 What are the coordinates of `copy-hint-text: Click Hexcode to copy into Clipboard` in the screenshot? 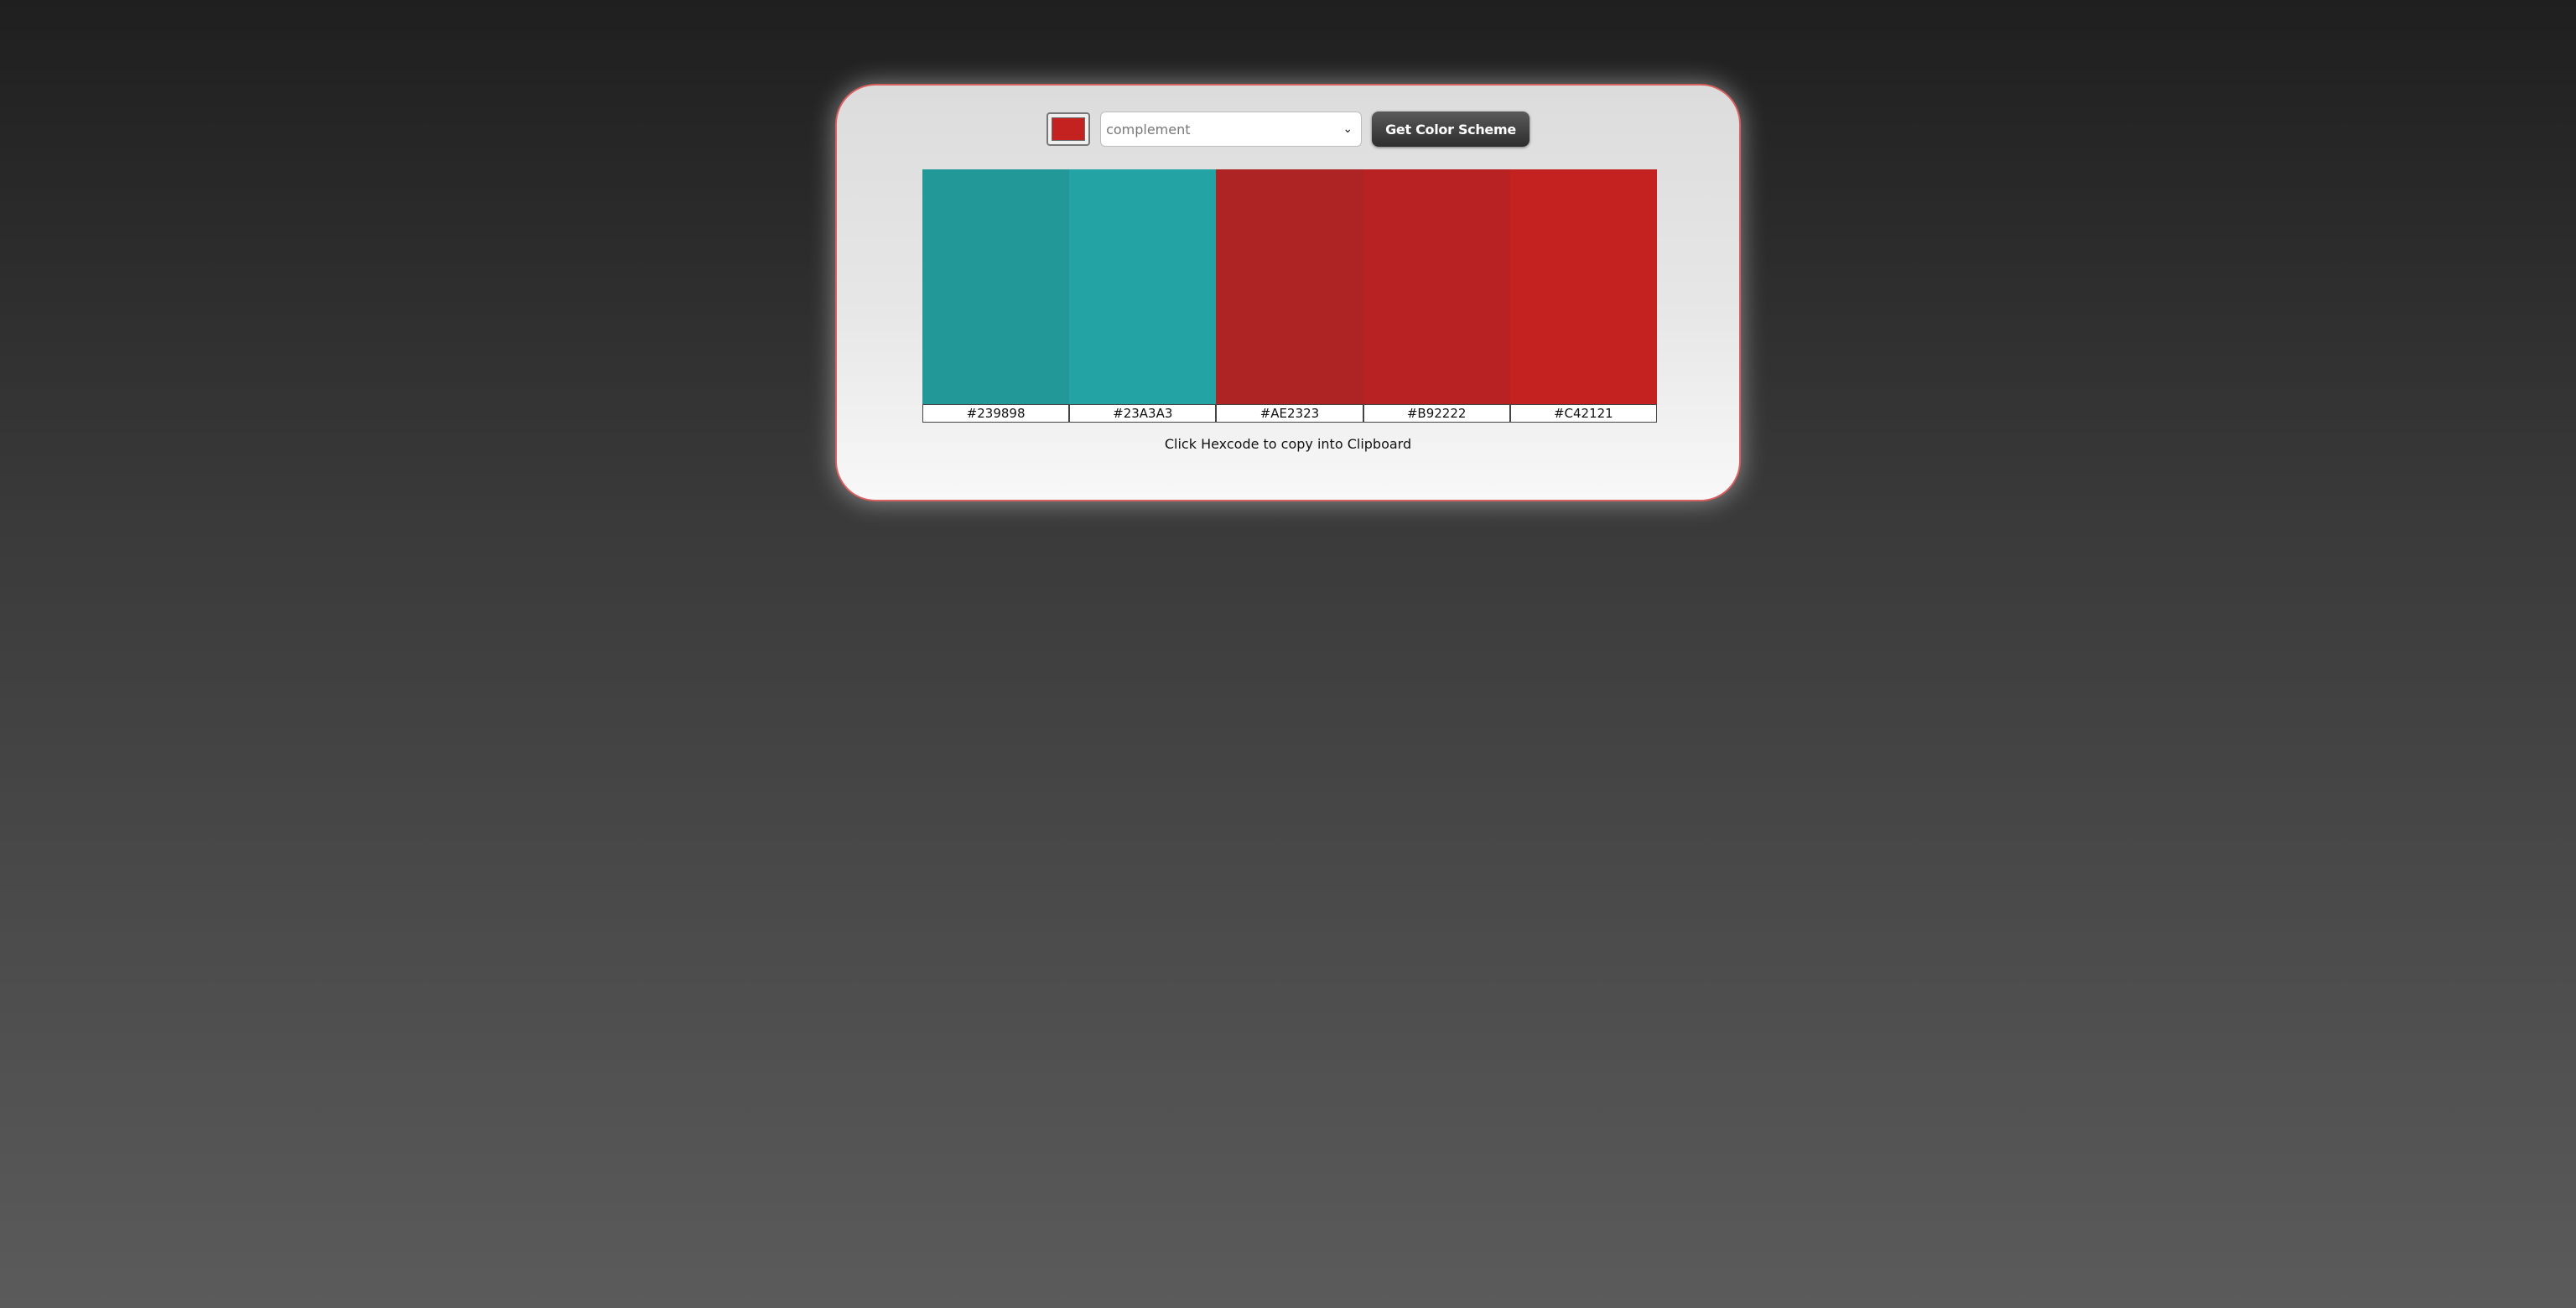 It's located at (1288, 444).